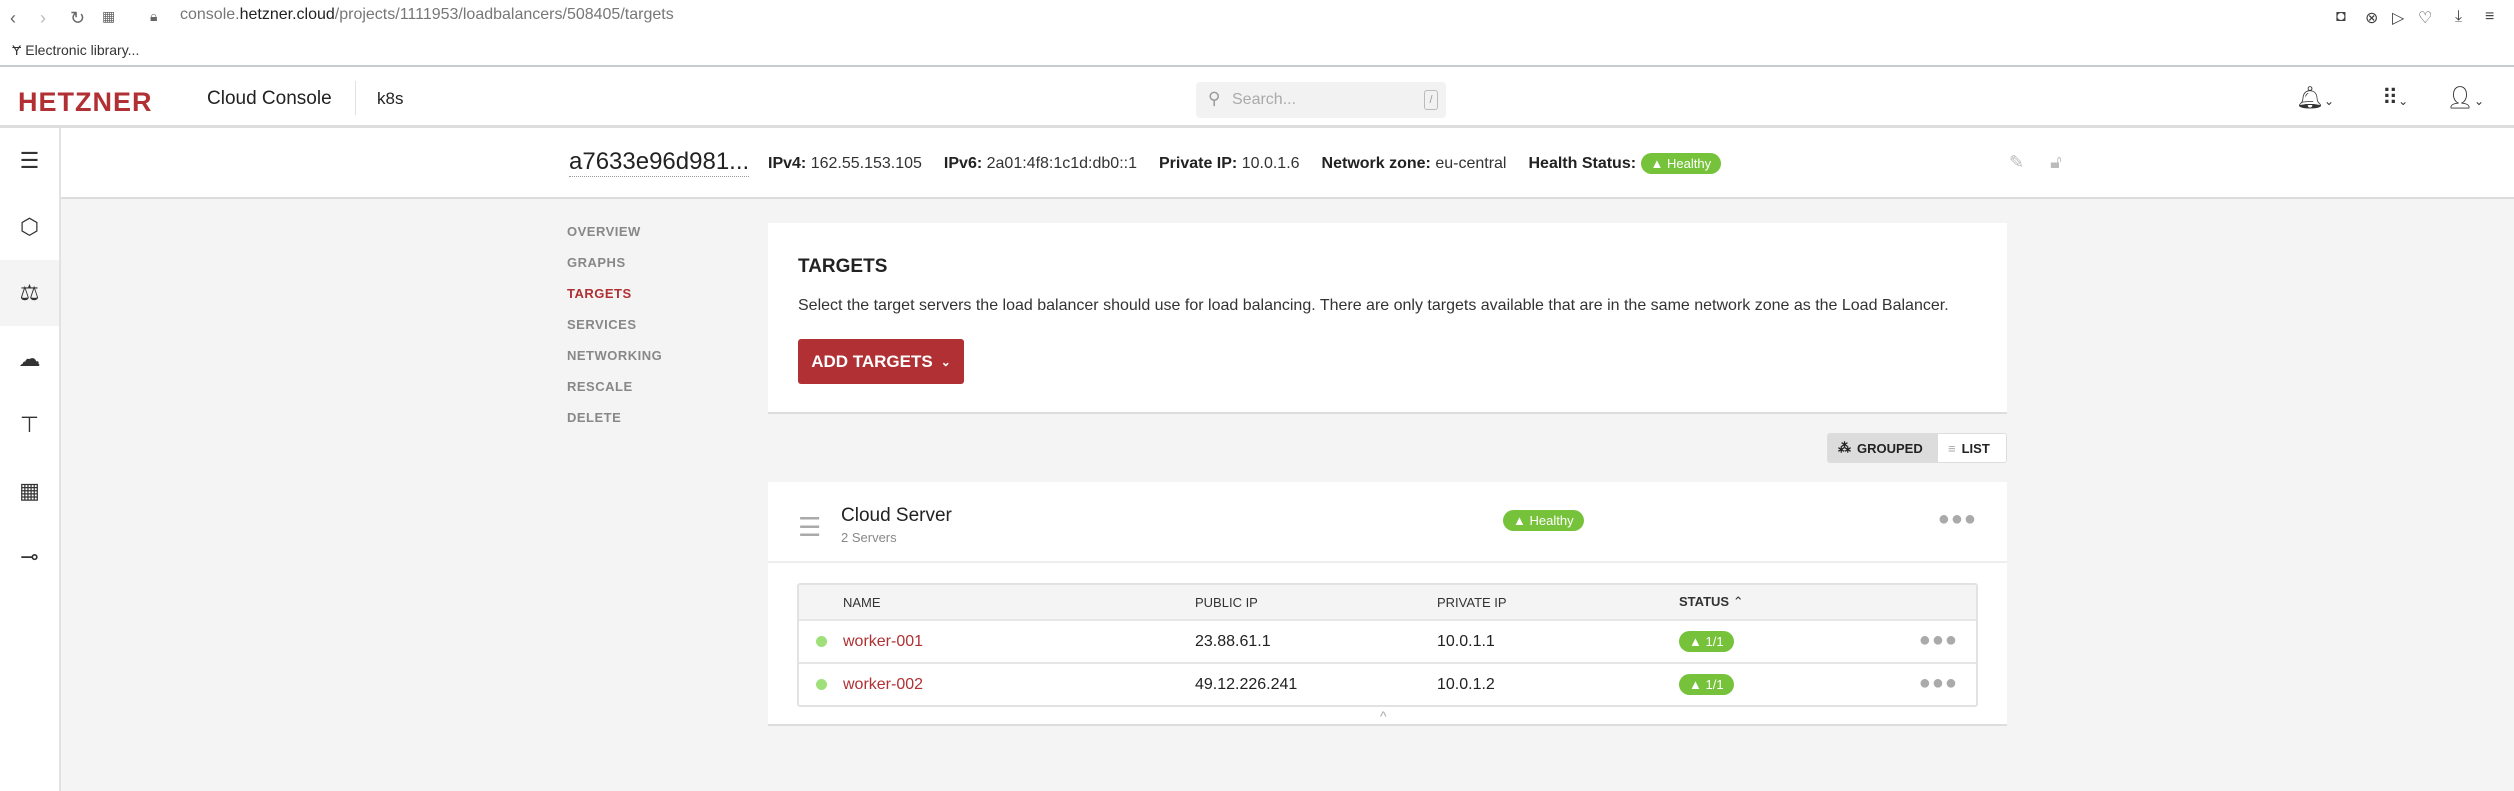  What do you see at coordinates (1383, 716) in the screenshot?
I see `collapse-icon: ^` at bounding box center [1383, 716].